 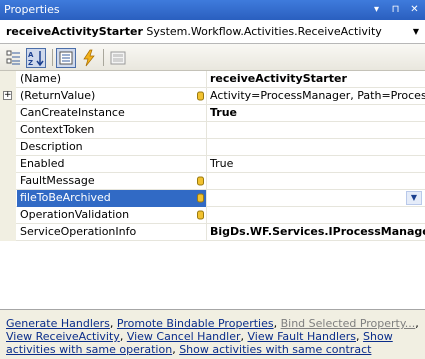 I want to click on value-dropdown-button: ▼, so click(x=414, y=198).